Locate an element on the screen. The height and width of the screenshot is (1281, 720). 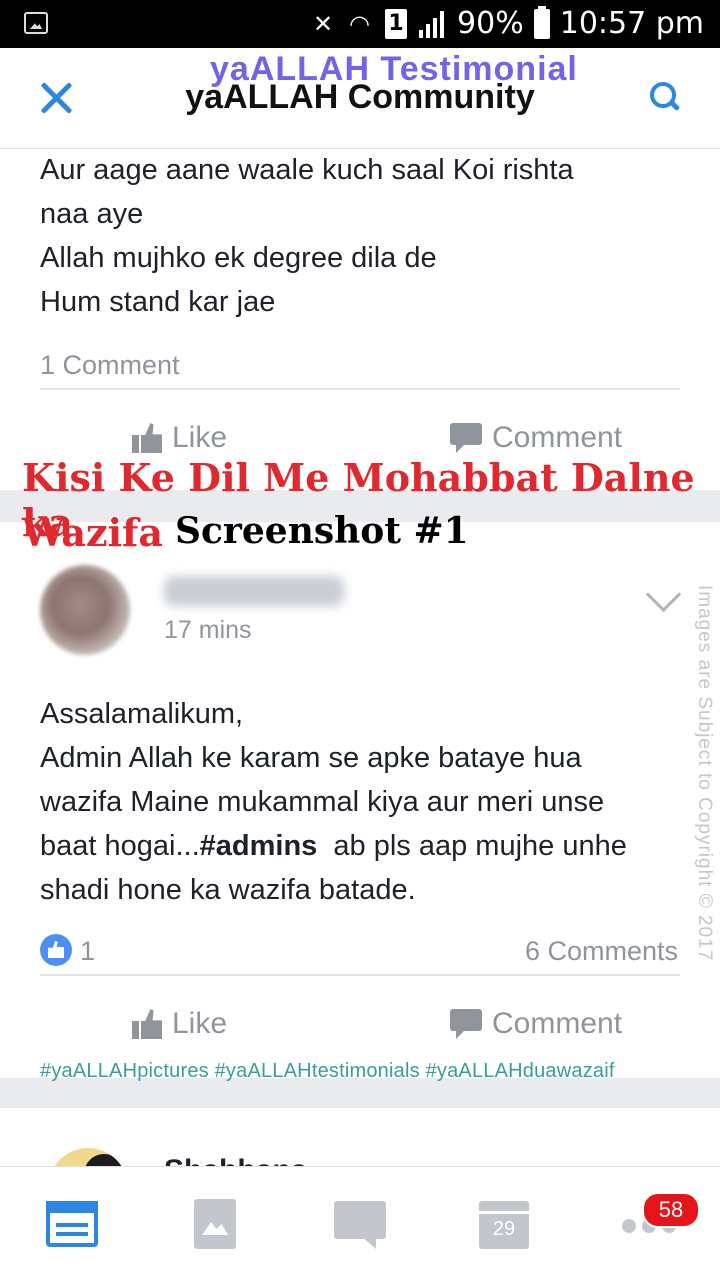
comment-count: 1 Comment is located at coordinates (110, 365).